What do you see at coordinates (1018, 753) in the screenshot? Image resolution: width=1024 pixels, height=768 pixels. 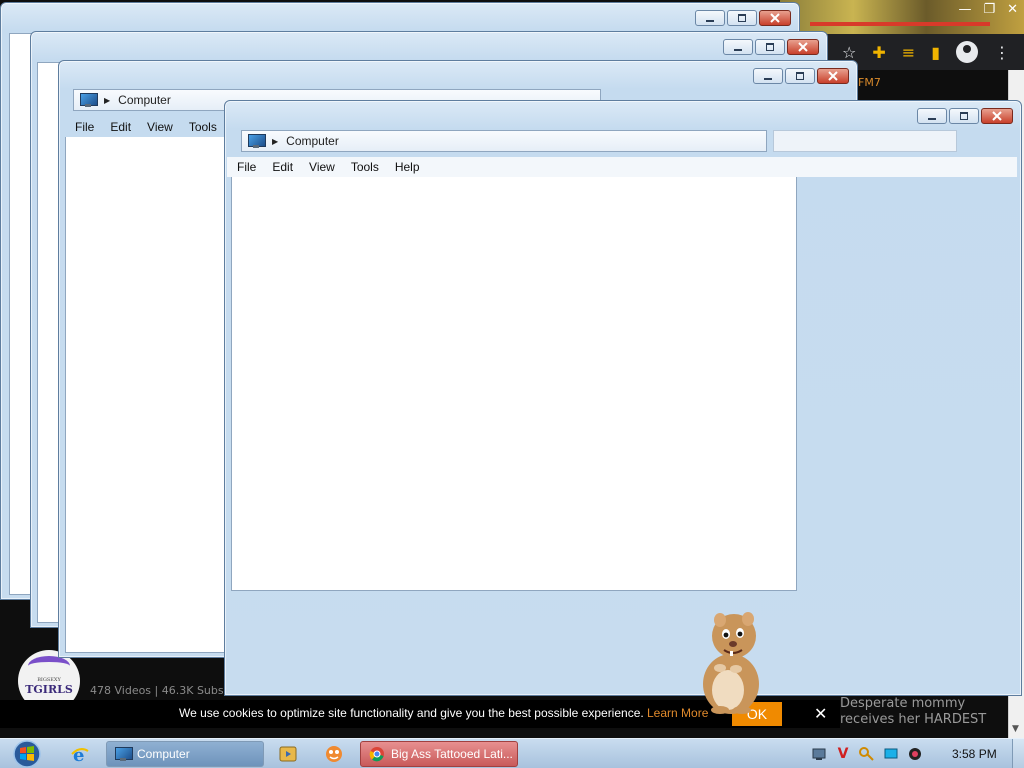 I see `show-desktop-button` at bounding box center [1018, 753].